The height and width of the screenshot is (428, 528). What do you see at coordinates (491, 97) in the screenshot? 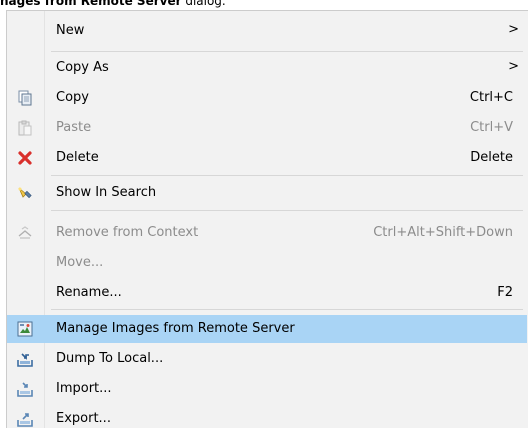
I see `menu-item-copy-shortcut: Ctrl+C` at bounding box center [491, 97].